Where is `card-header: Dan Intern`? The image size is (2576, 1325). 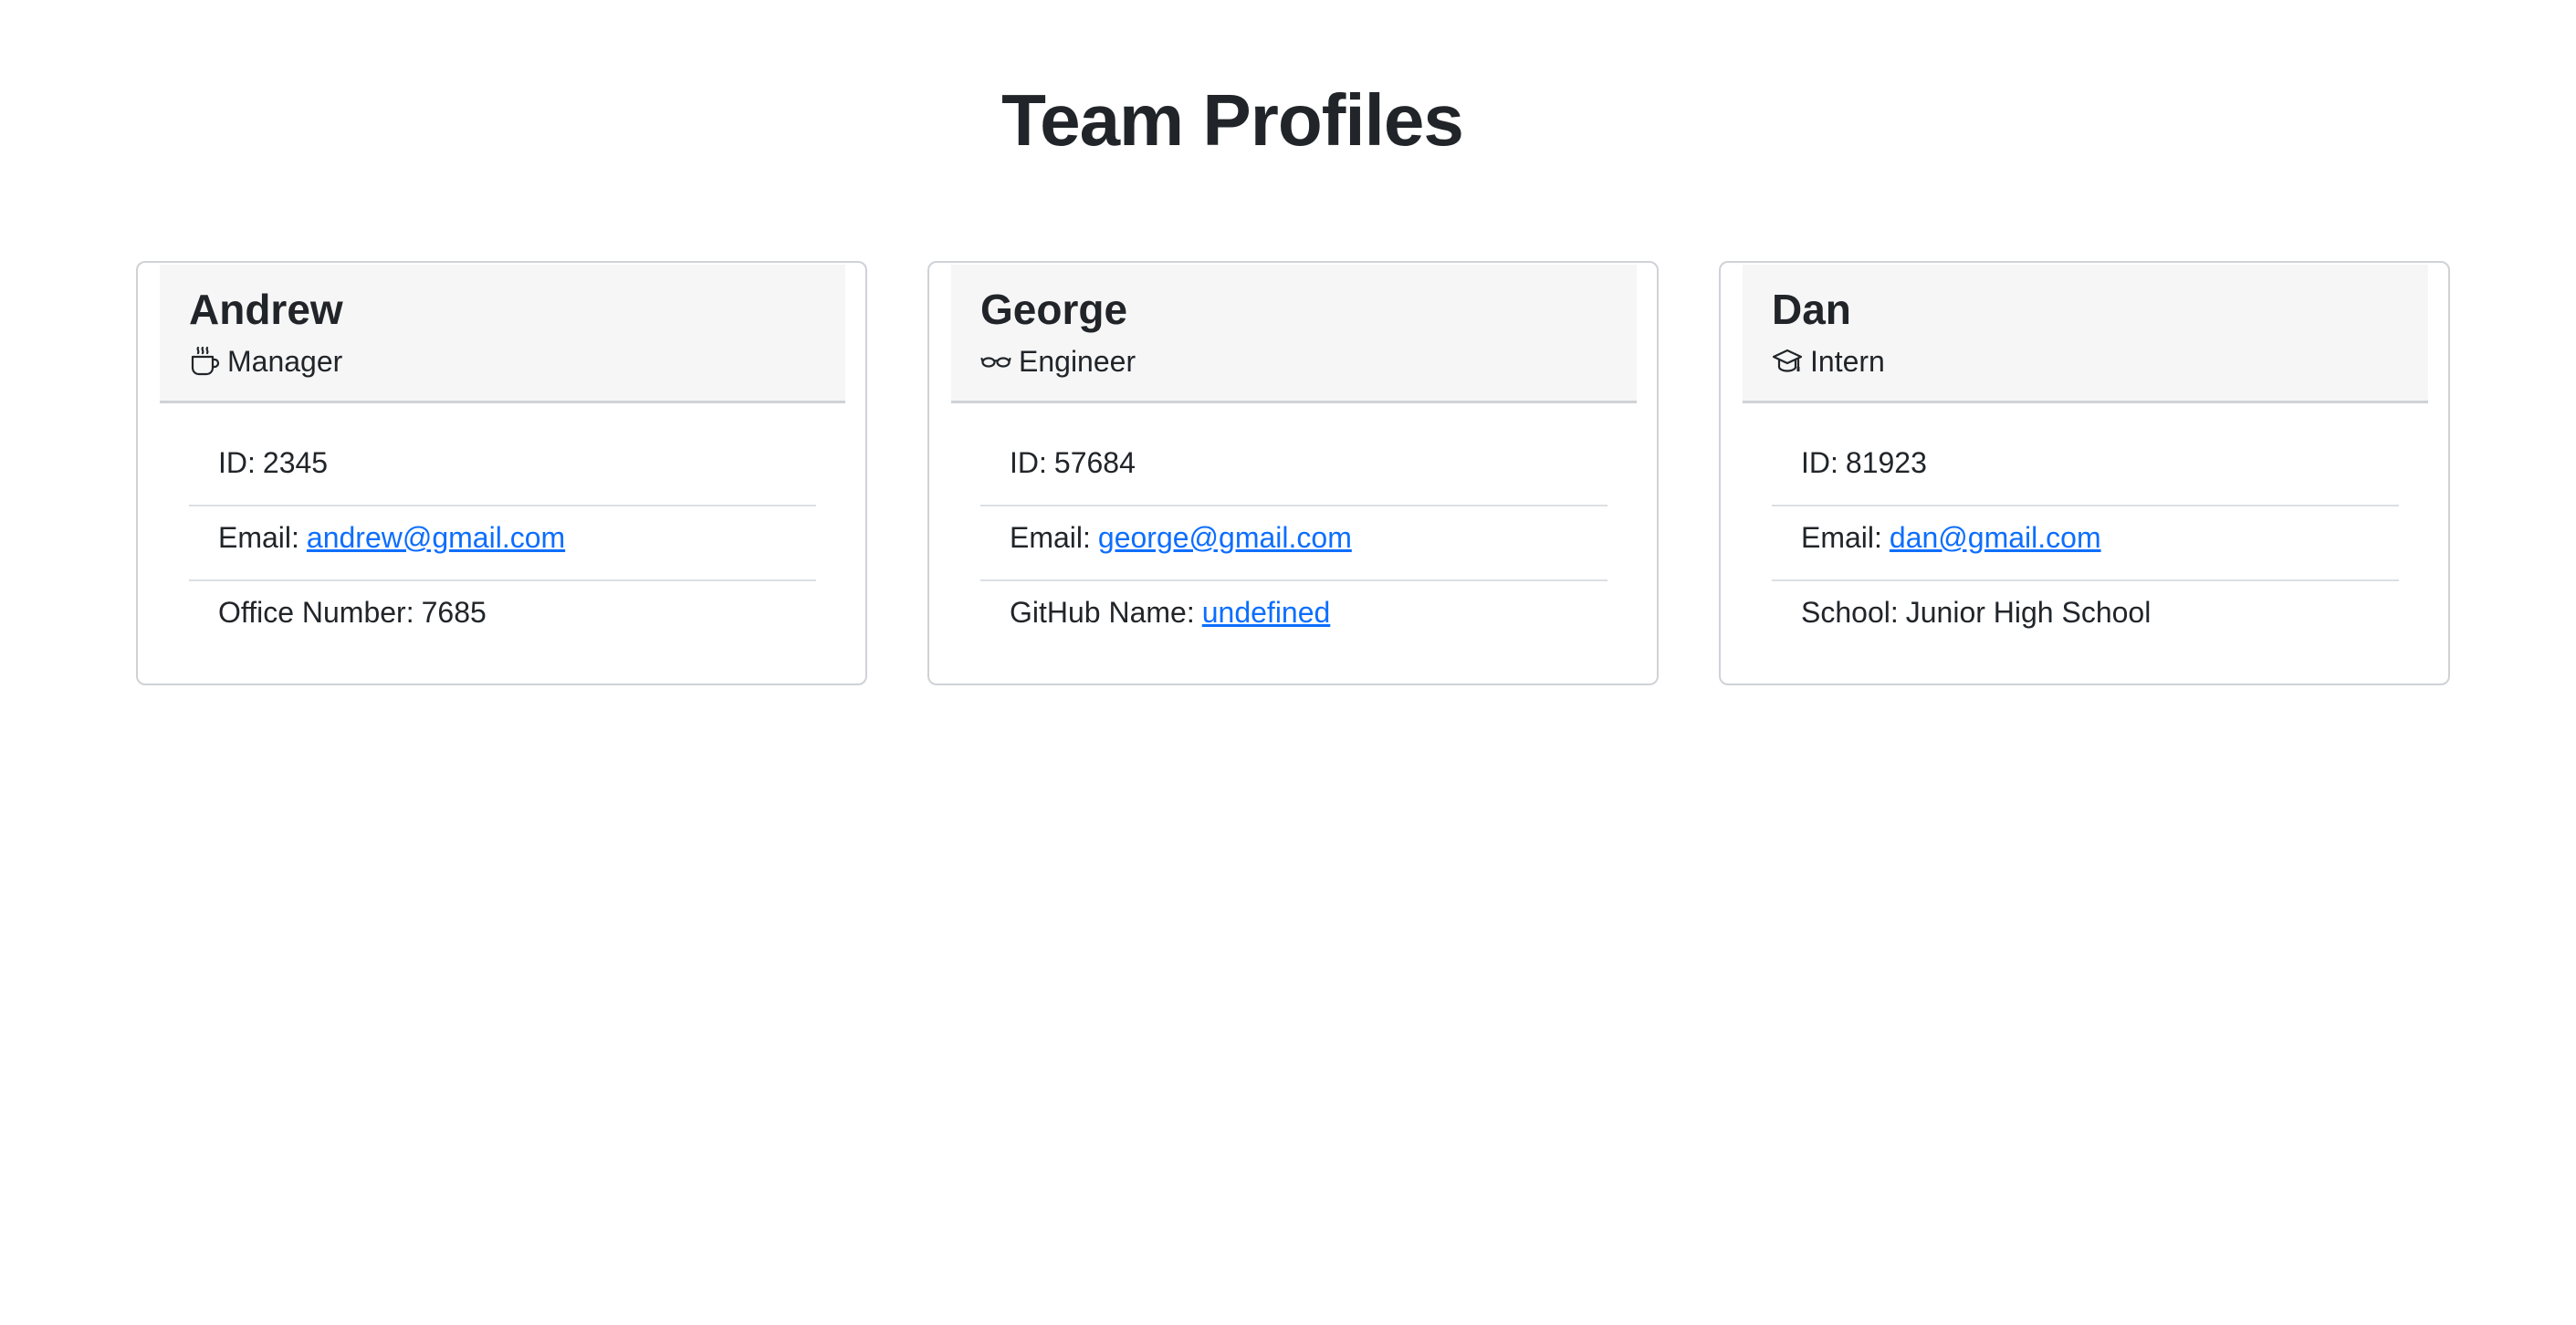
card-header: Dan Intern is located at coordinates (2085, 334).